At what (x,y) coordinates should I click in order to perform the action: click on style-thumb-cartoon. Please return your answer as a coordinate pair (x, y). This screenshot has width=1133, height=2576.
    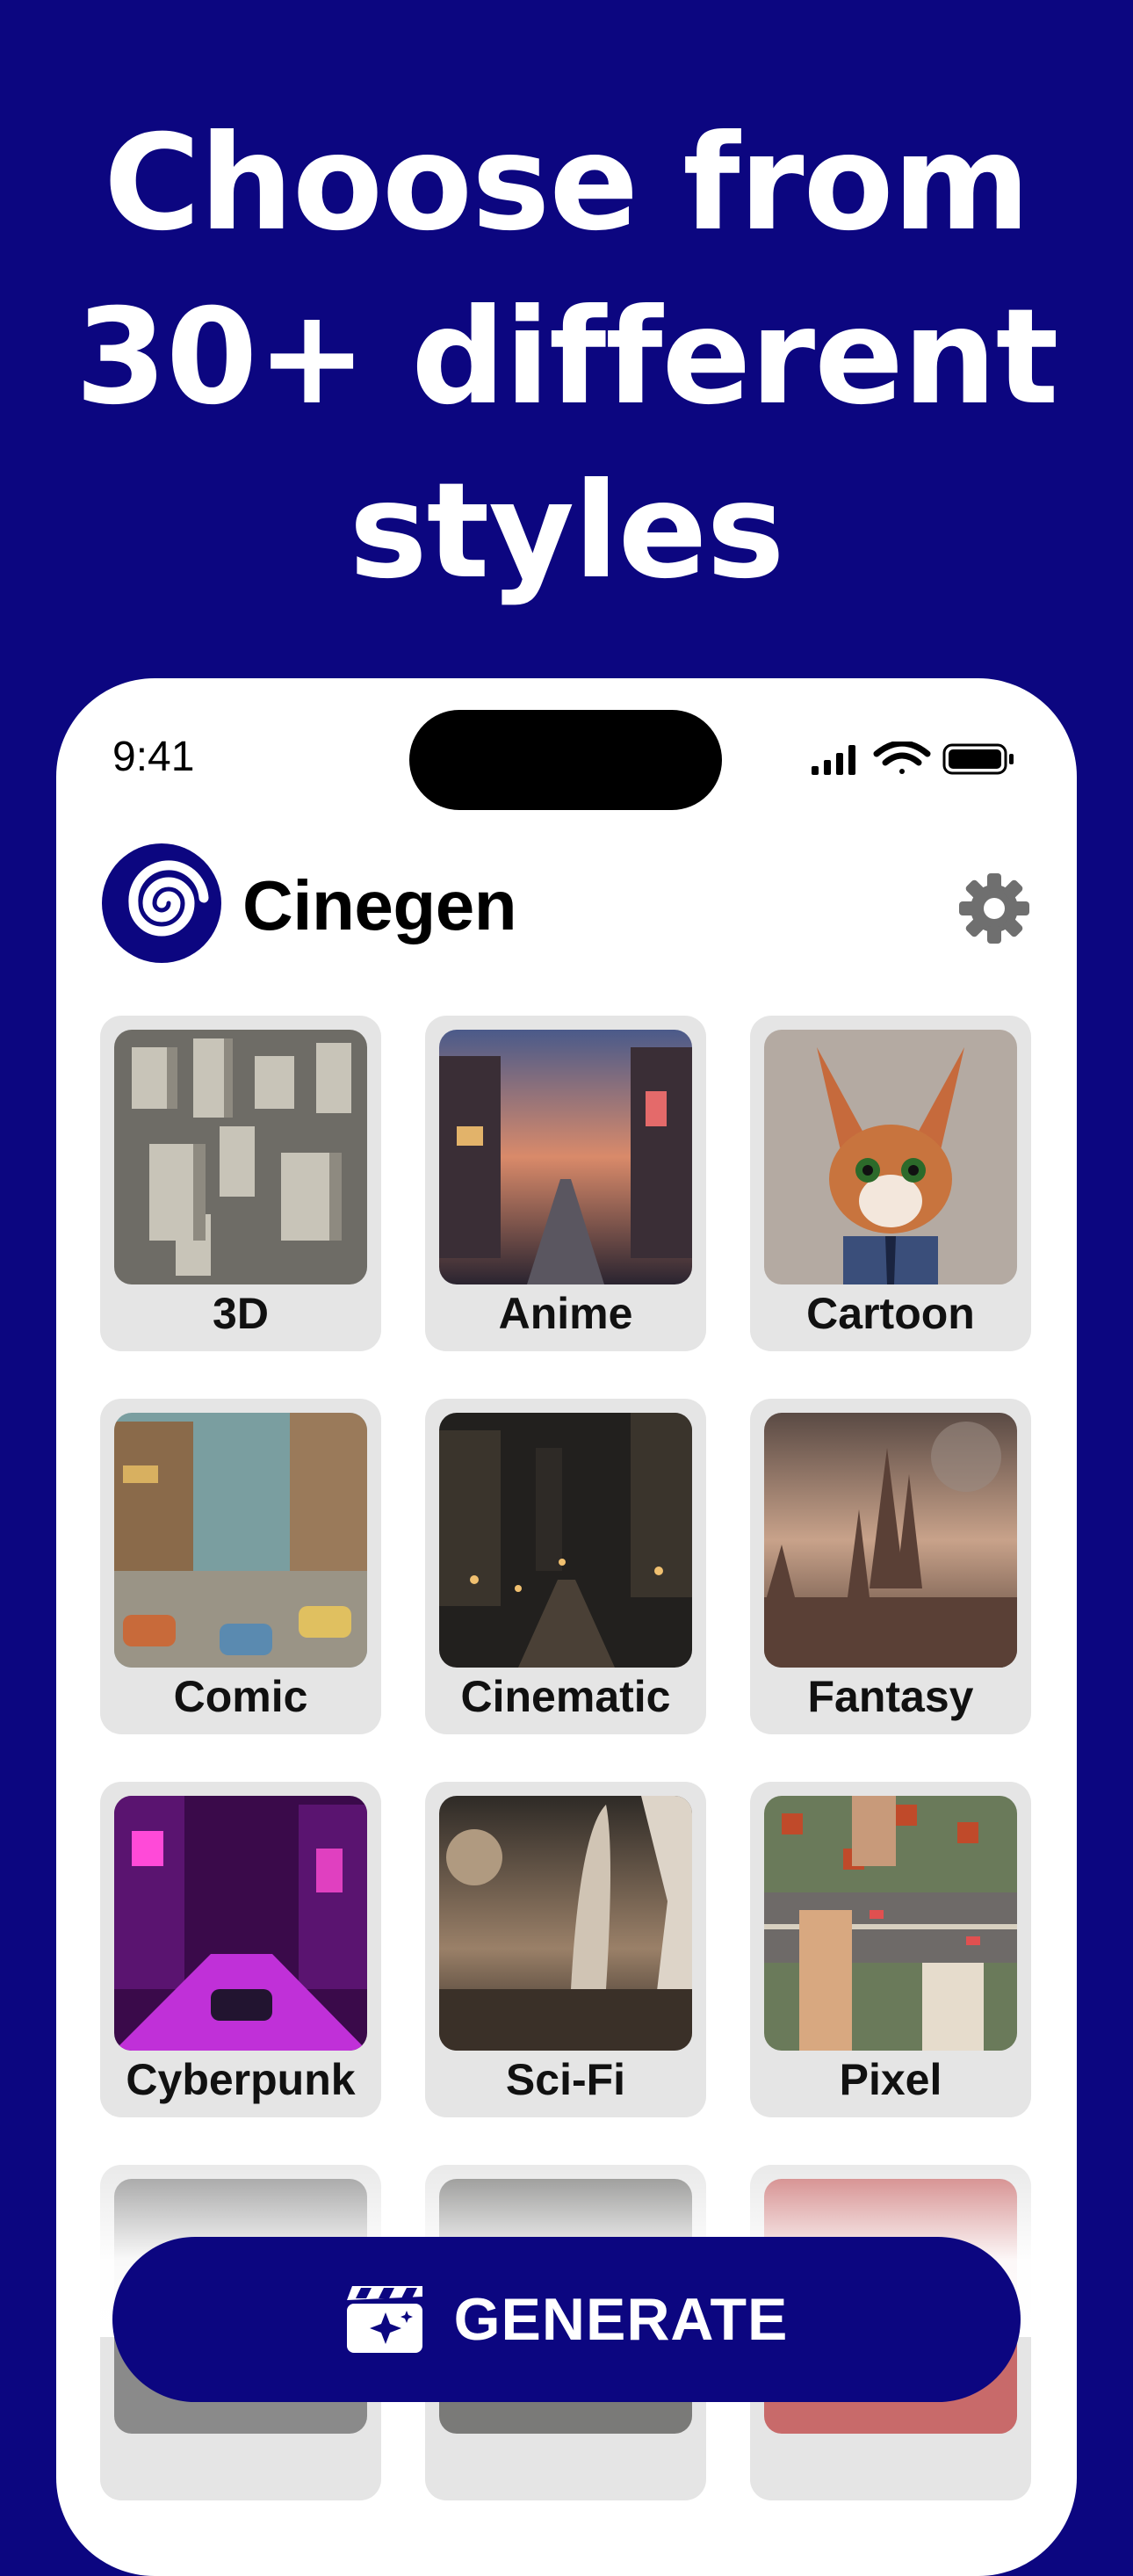
    Looking at the image, I should click on (891, 1157).